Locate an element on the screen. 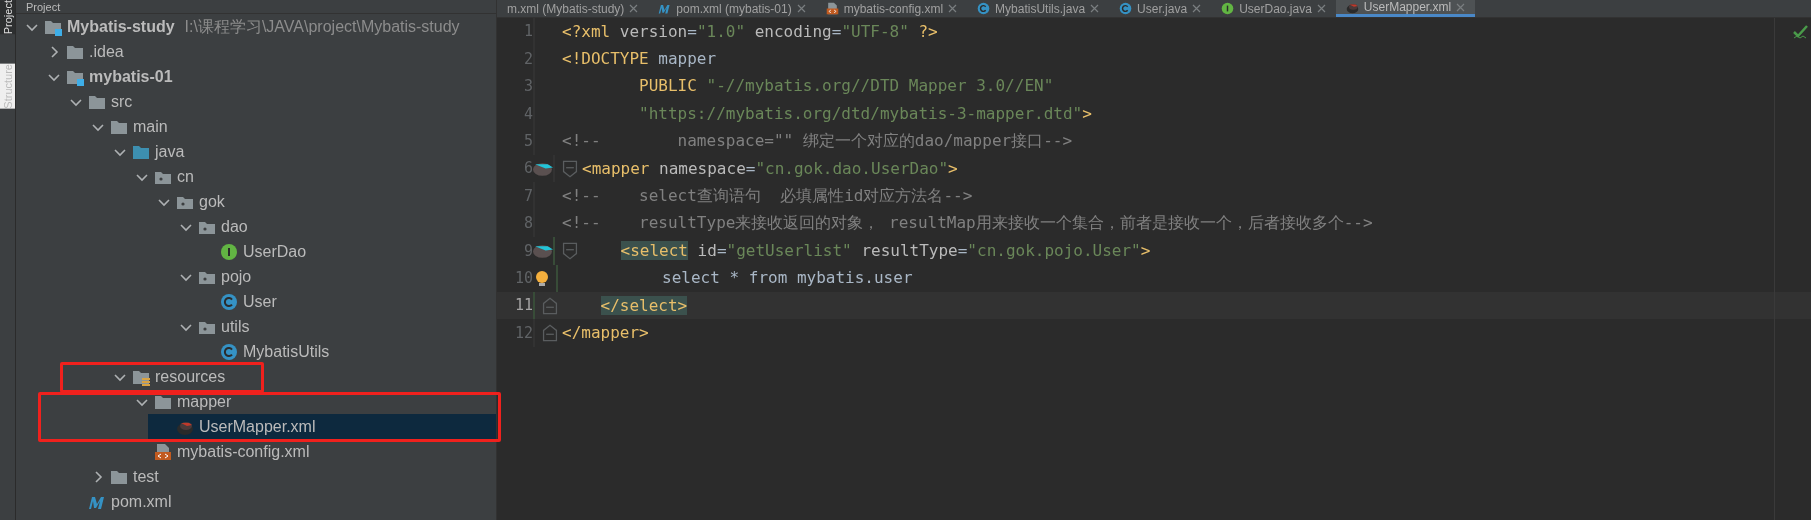 Image resolution: width=1811 pixels, height=520 pixels. check-icon is located at coordinates (1801, 32).